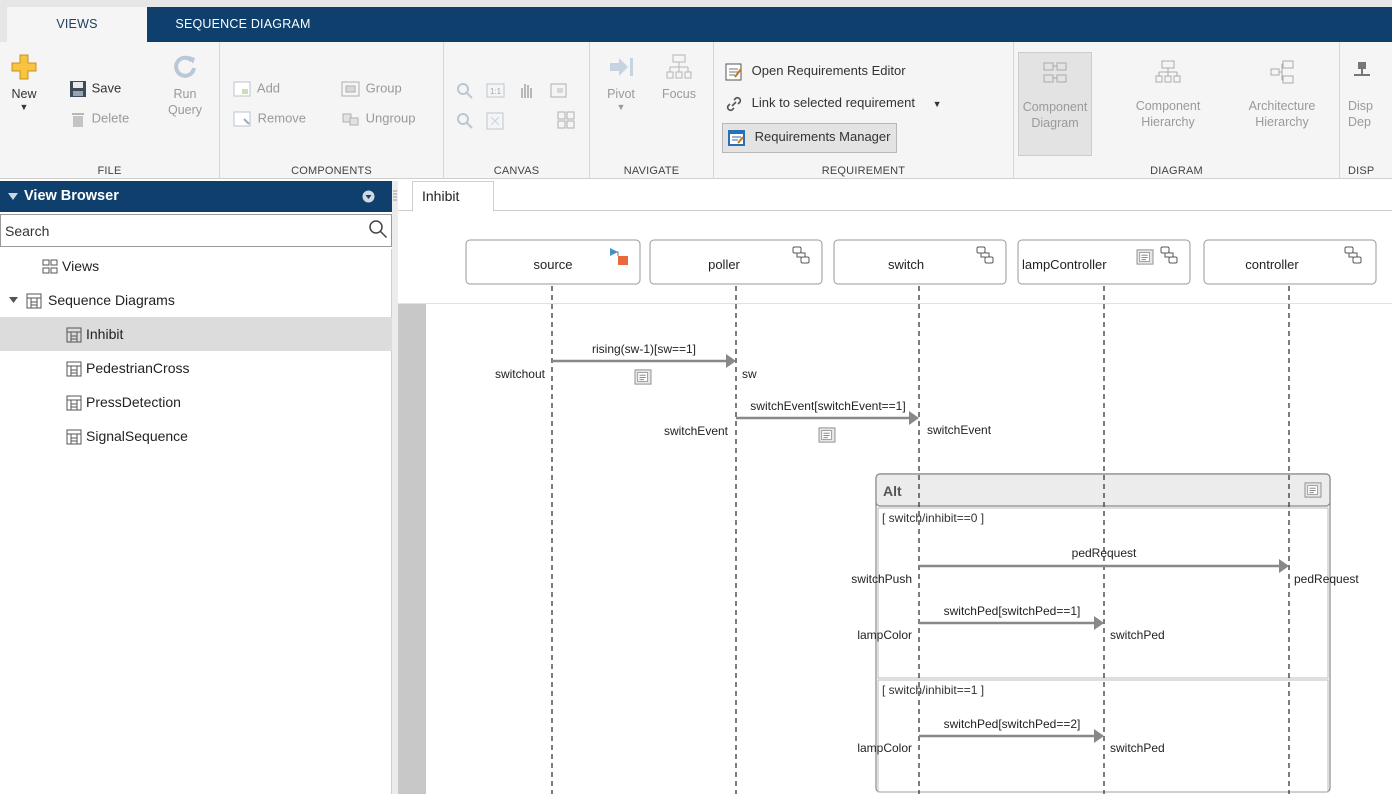 Image resolution: width=1392 pixels, height=794 pixels. What do you see at coordinates (1064, 264) in the screenshot?
I see `lifeline-lampcontroller-label: lampController` at bounding box center [1064, 264].